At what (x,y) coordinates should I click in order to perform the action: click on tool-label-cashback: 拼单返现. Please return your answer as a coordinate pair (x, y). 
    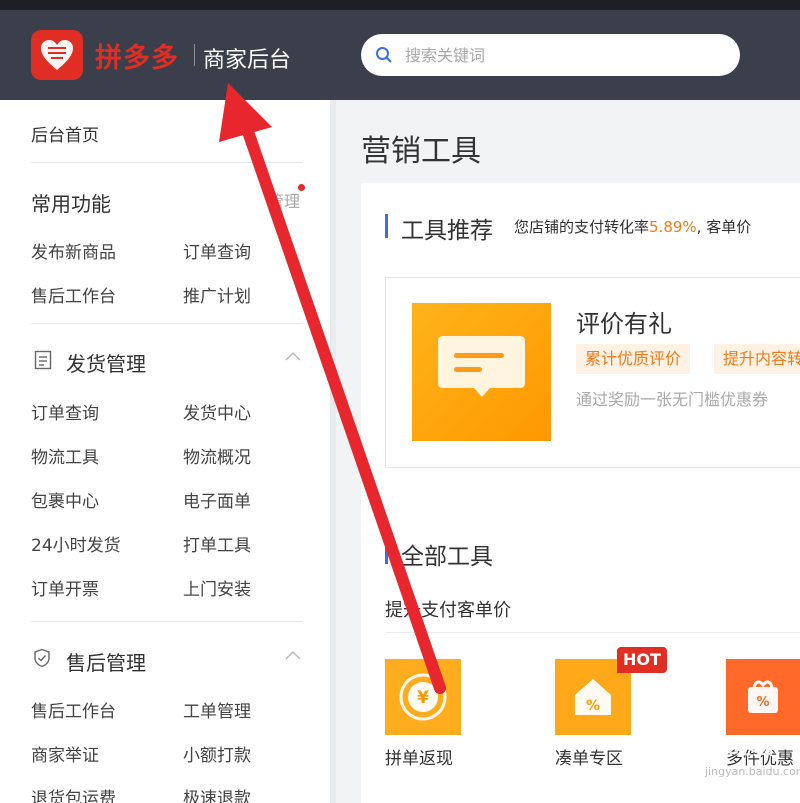
    Looking at the image, I should click on (419, 756).